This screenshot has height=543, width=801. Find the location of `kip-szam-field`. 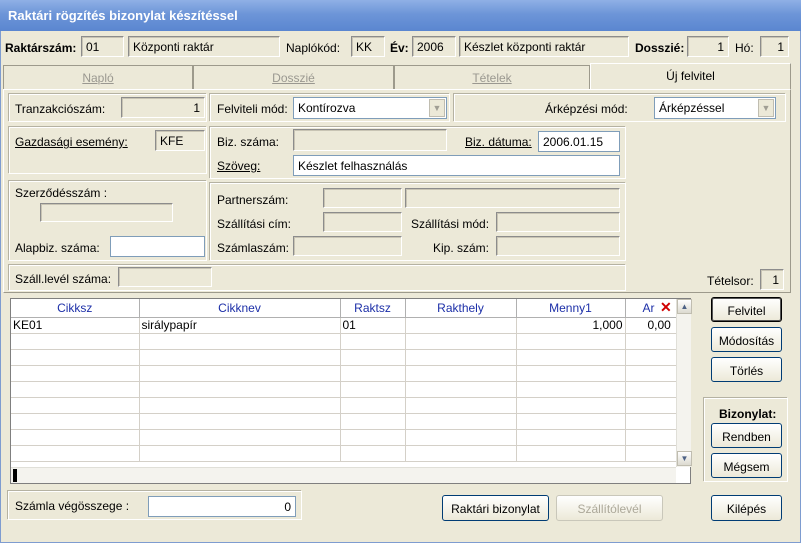

kip-szam-field is located at coordinates (558, 246).